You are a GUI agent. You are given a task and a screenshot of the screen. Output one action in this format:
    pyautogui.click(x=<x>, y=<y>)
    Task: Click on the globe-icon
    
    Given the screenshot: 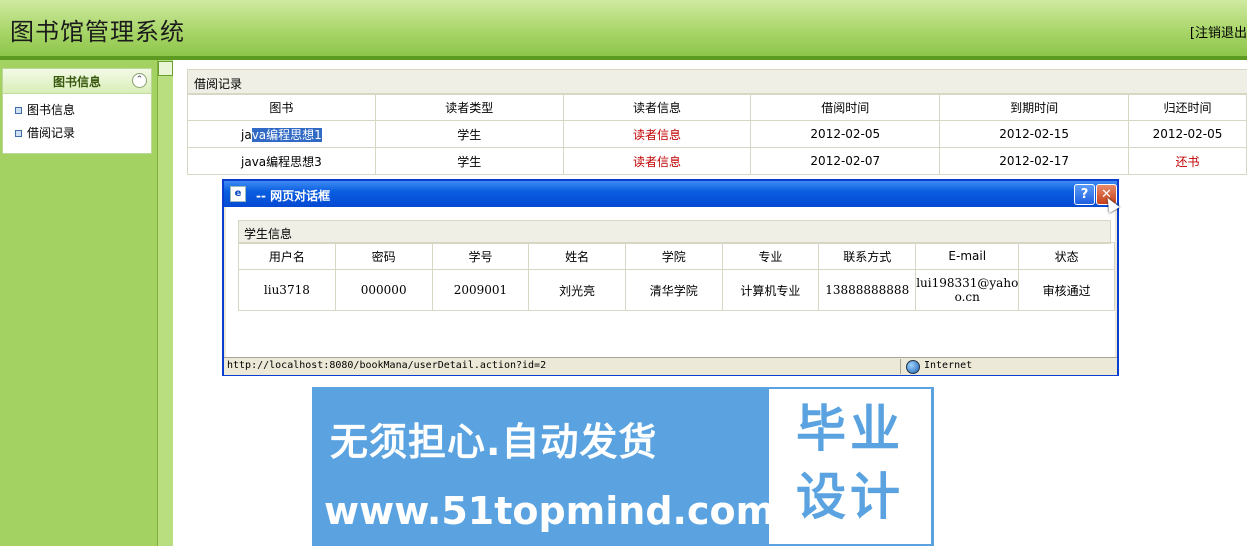 What is the action you would take?
    pyautogui.click(x=913, y=367)
    